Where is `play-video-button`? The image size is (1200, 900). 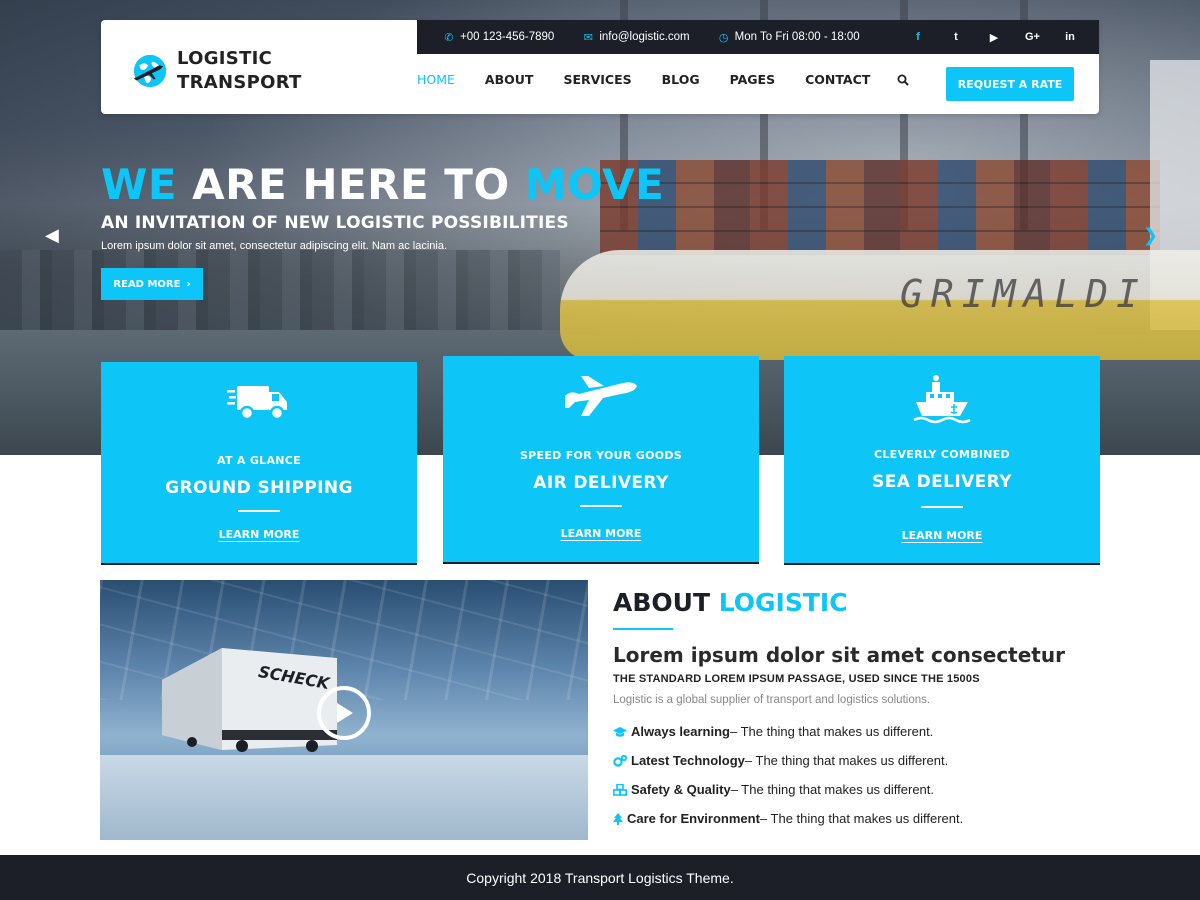
play-video-button is located at coordinates (344, 713).